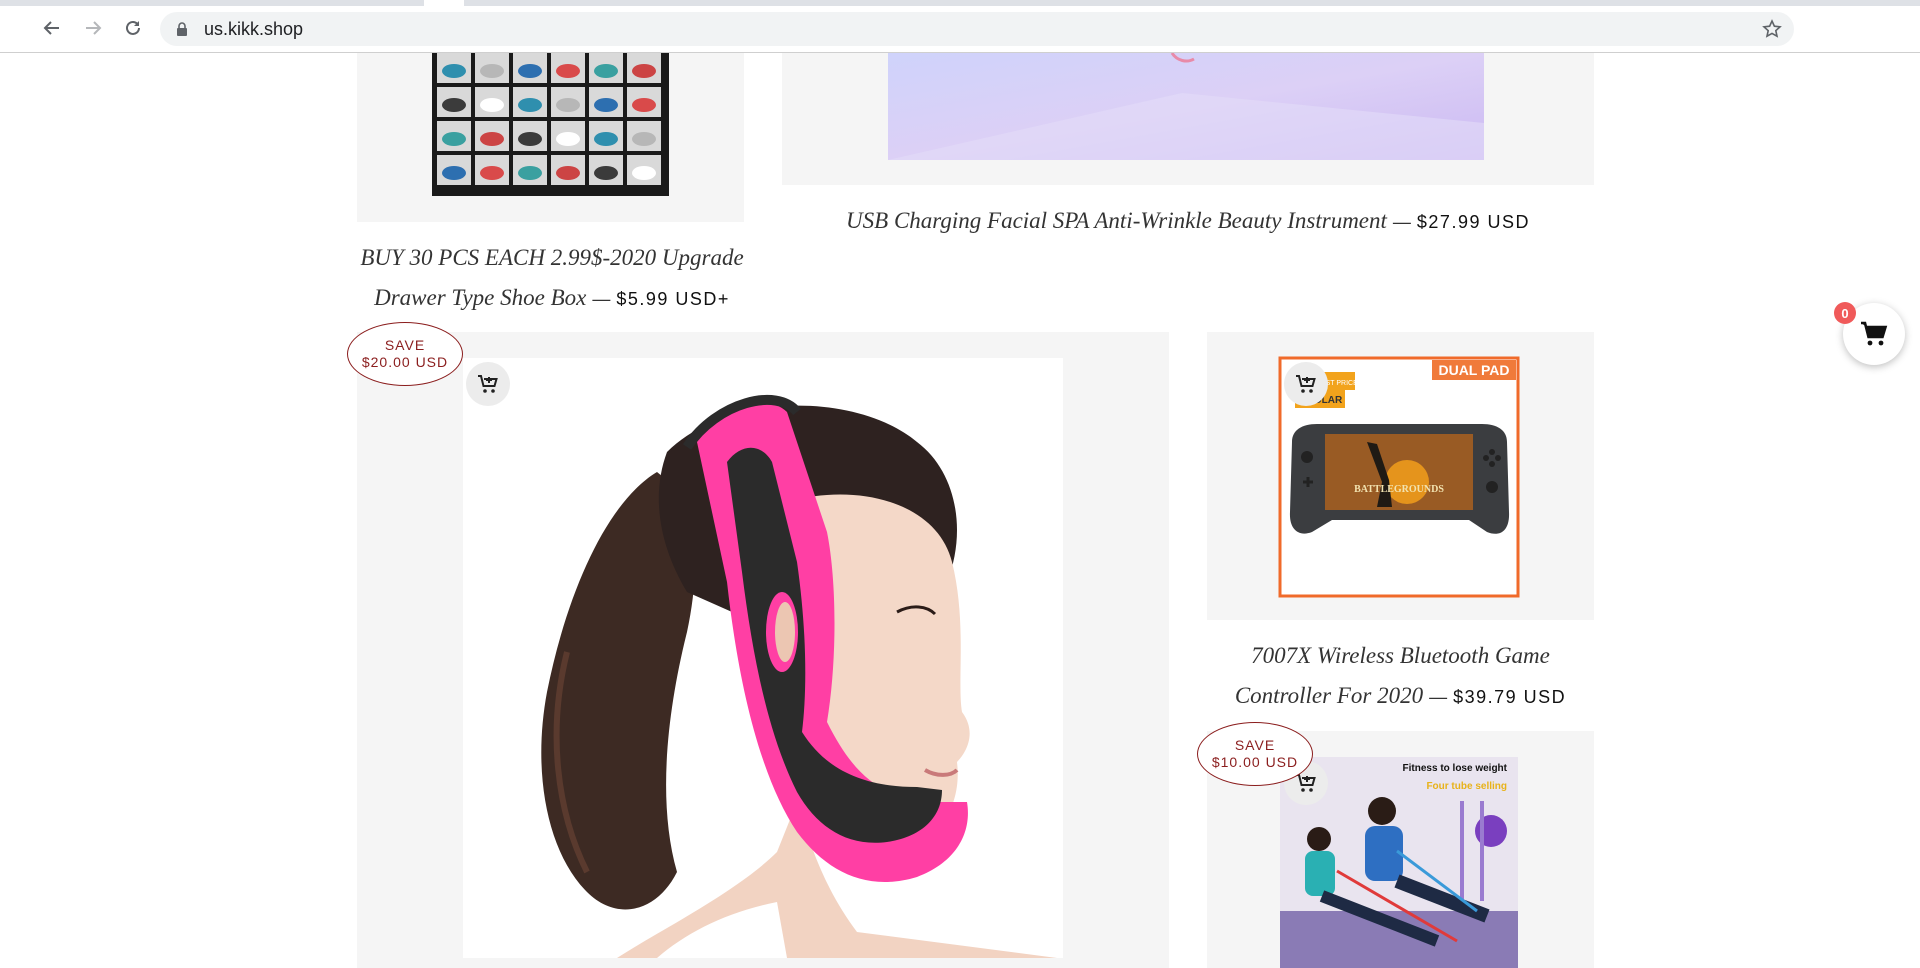 The width and height of the screenshot is (1920, 968). I want to click on forward-button, so click(93, 28).